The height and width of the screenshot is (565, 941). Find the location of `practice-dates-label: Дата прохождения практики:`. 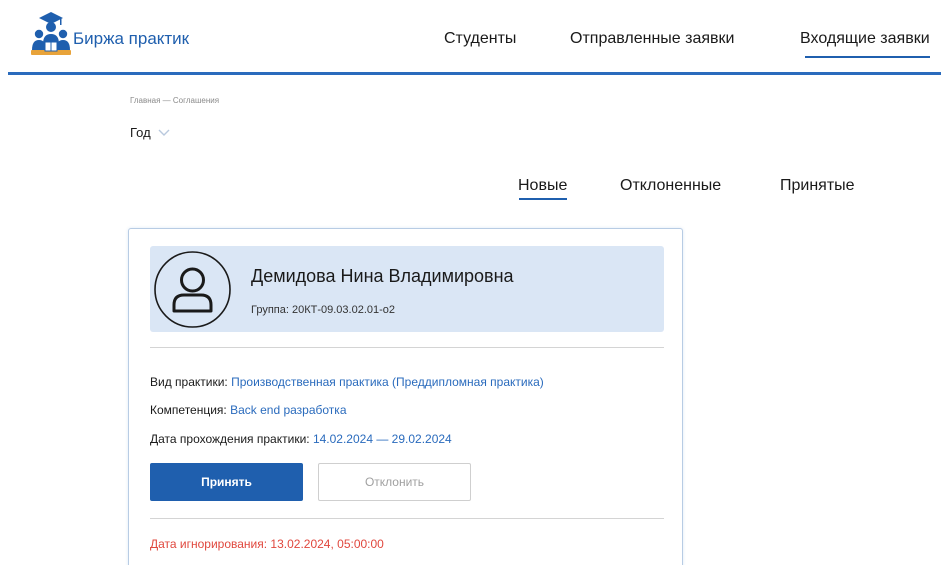

practice-dates-label: Дата прохождения практики: is located at coordinates (231, 439).